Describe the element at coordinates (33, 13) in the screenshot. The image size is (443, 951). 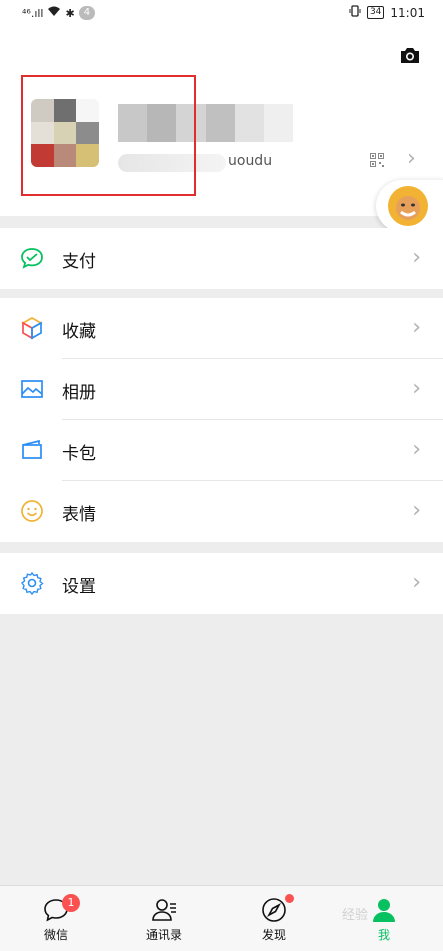
I see `signal-icon: ⁴⁶.ıll` at that location.